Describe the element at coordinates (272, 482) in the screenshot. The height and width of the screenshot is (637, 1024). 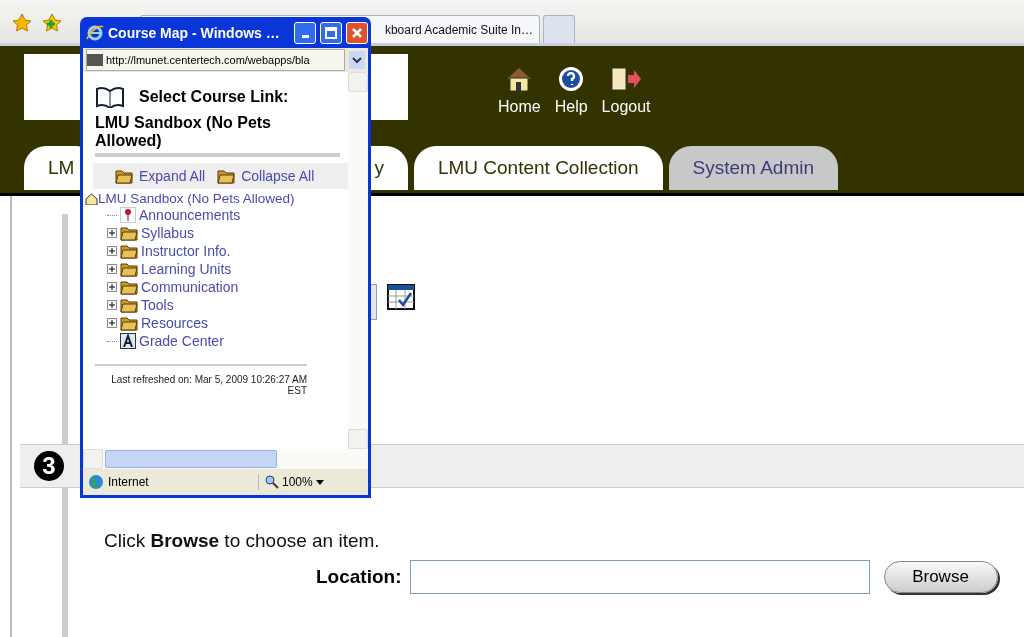
I see `magnifier-icon` at that location.